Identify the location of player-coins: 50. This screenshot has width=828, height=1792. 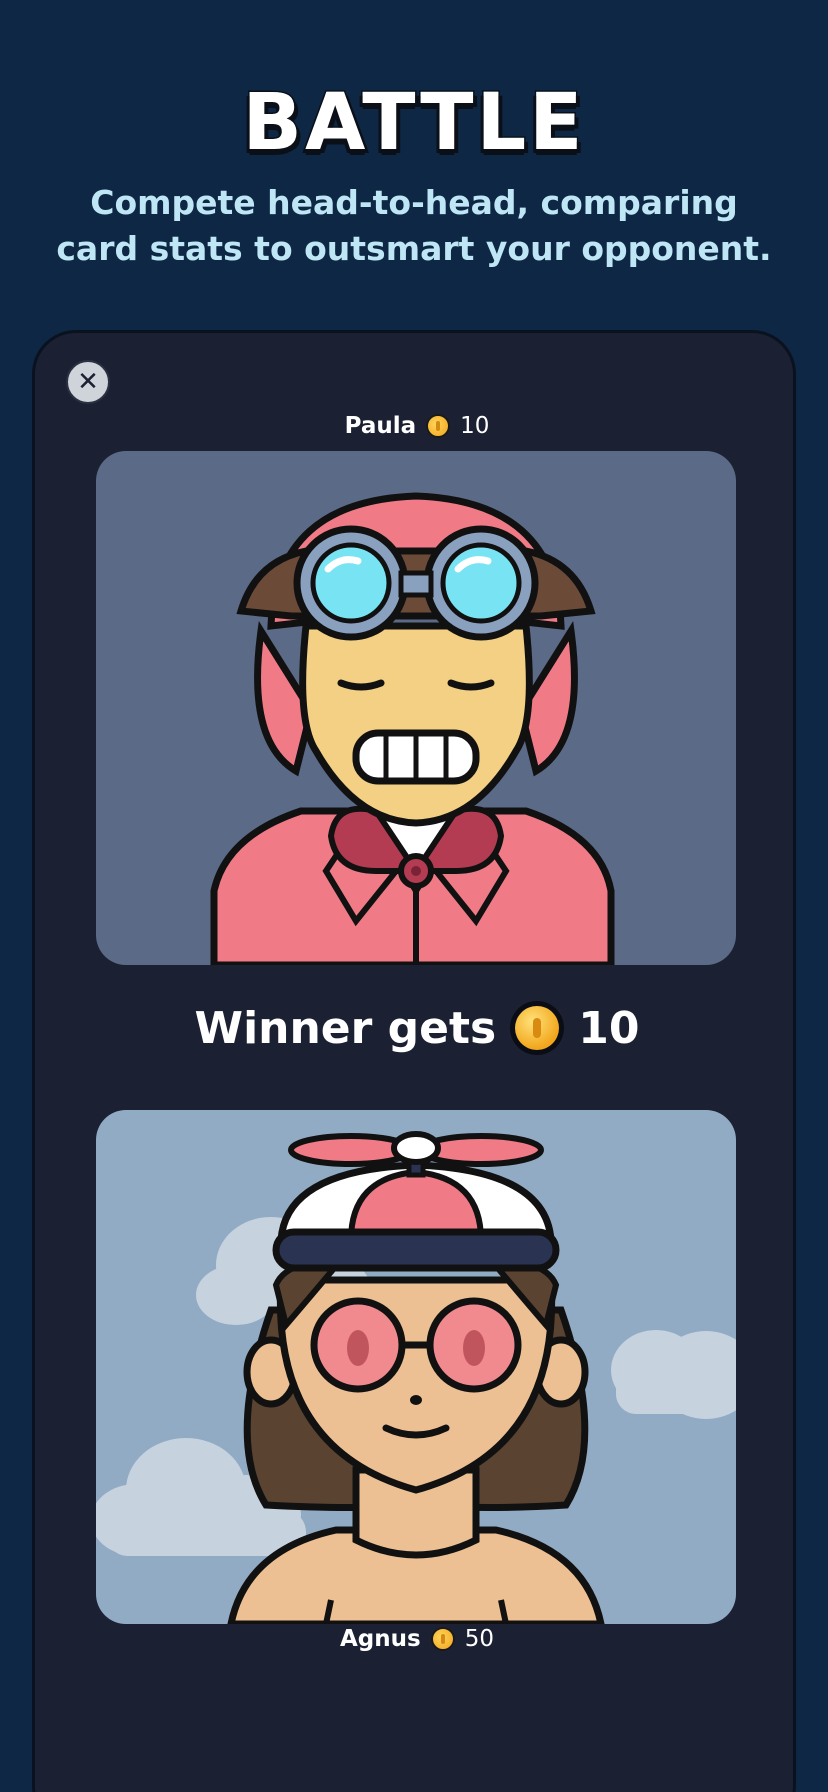
(479, 1639).